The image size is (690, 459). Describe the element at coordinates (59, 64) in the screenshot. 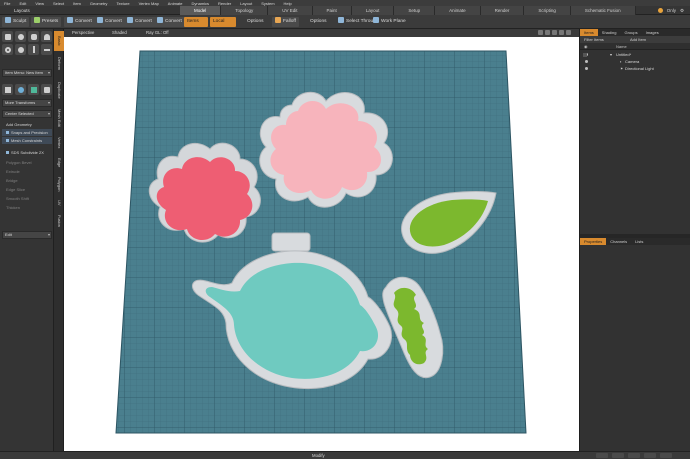

I see `vtab-deform: Deform` at that location.